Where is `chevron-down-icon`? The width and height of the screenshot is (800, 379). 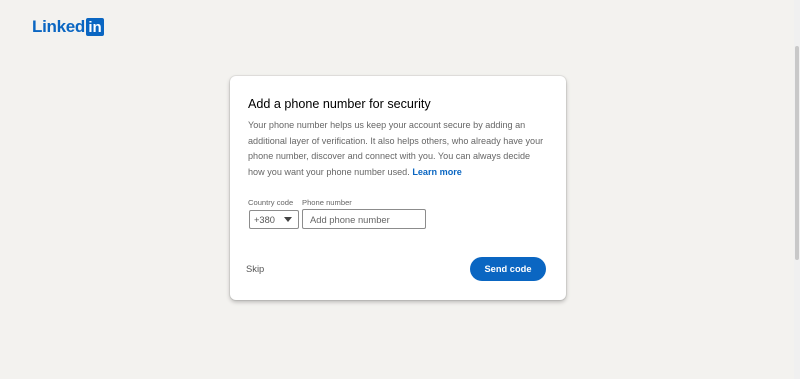 chevron-down-icon is located at coordinates (288, 219).